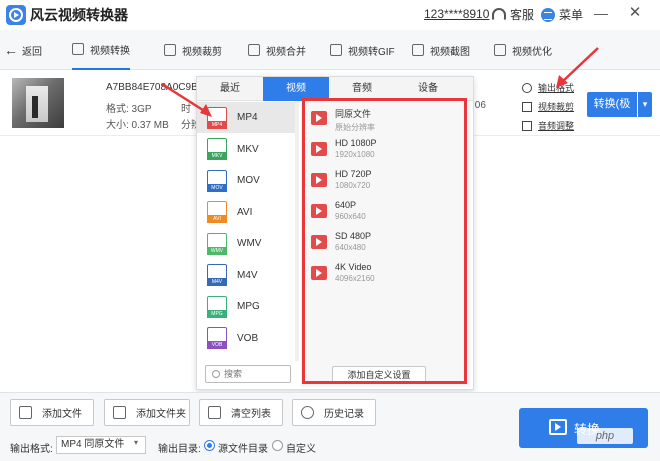 The image size is (660, 461). What do you see at coordinates (527, 106) in the screenshot?
I see `scissors-icon` at bounding box center [527, 106].